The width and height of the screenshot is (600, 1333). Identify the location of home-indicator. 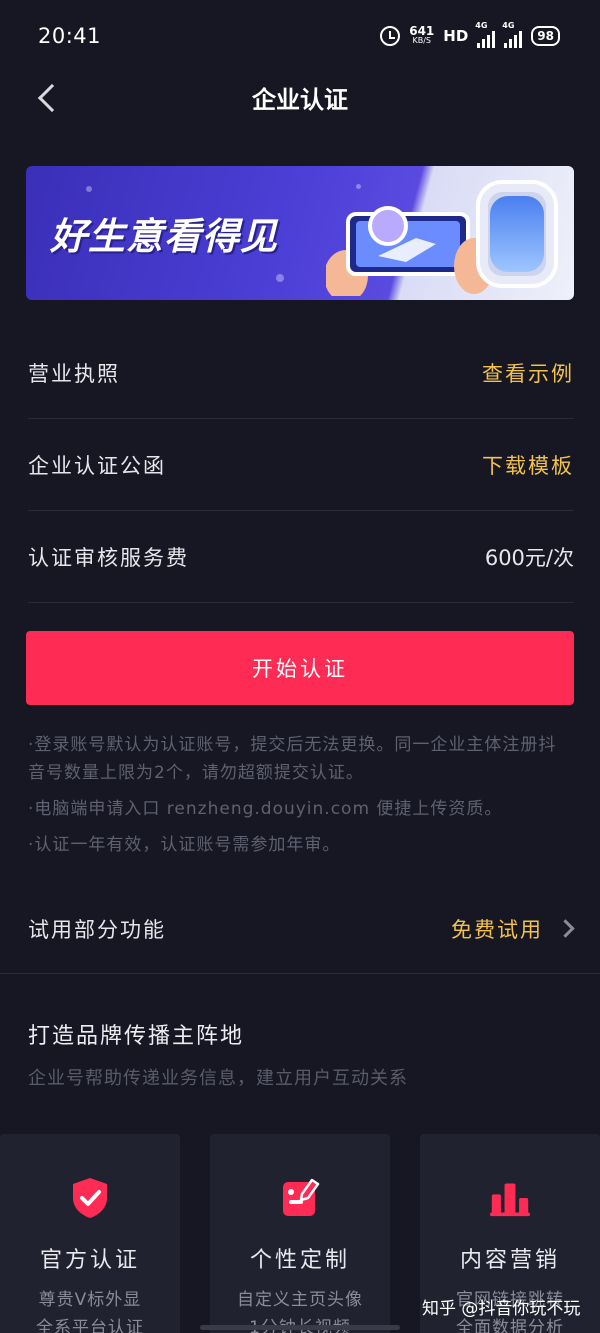
(300, 1327).